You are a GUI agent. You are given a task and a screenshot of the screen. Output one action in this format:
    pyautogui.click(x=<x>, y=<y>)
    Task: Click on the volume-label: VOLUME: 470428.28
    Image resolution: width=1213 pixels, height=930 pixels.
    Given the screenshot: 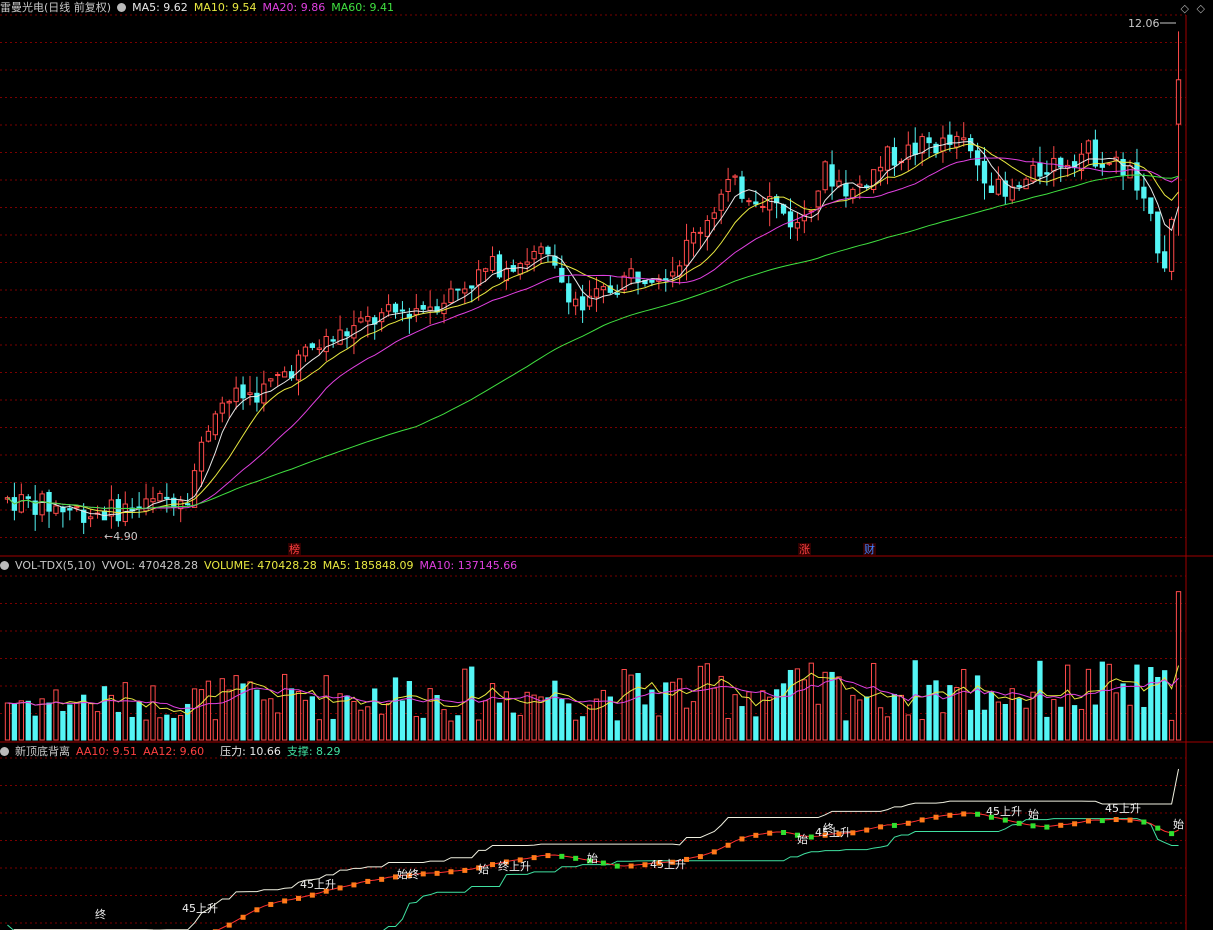 What is the action you would take?
    pyautogui.click(x=260, y=565)
    